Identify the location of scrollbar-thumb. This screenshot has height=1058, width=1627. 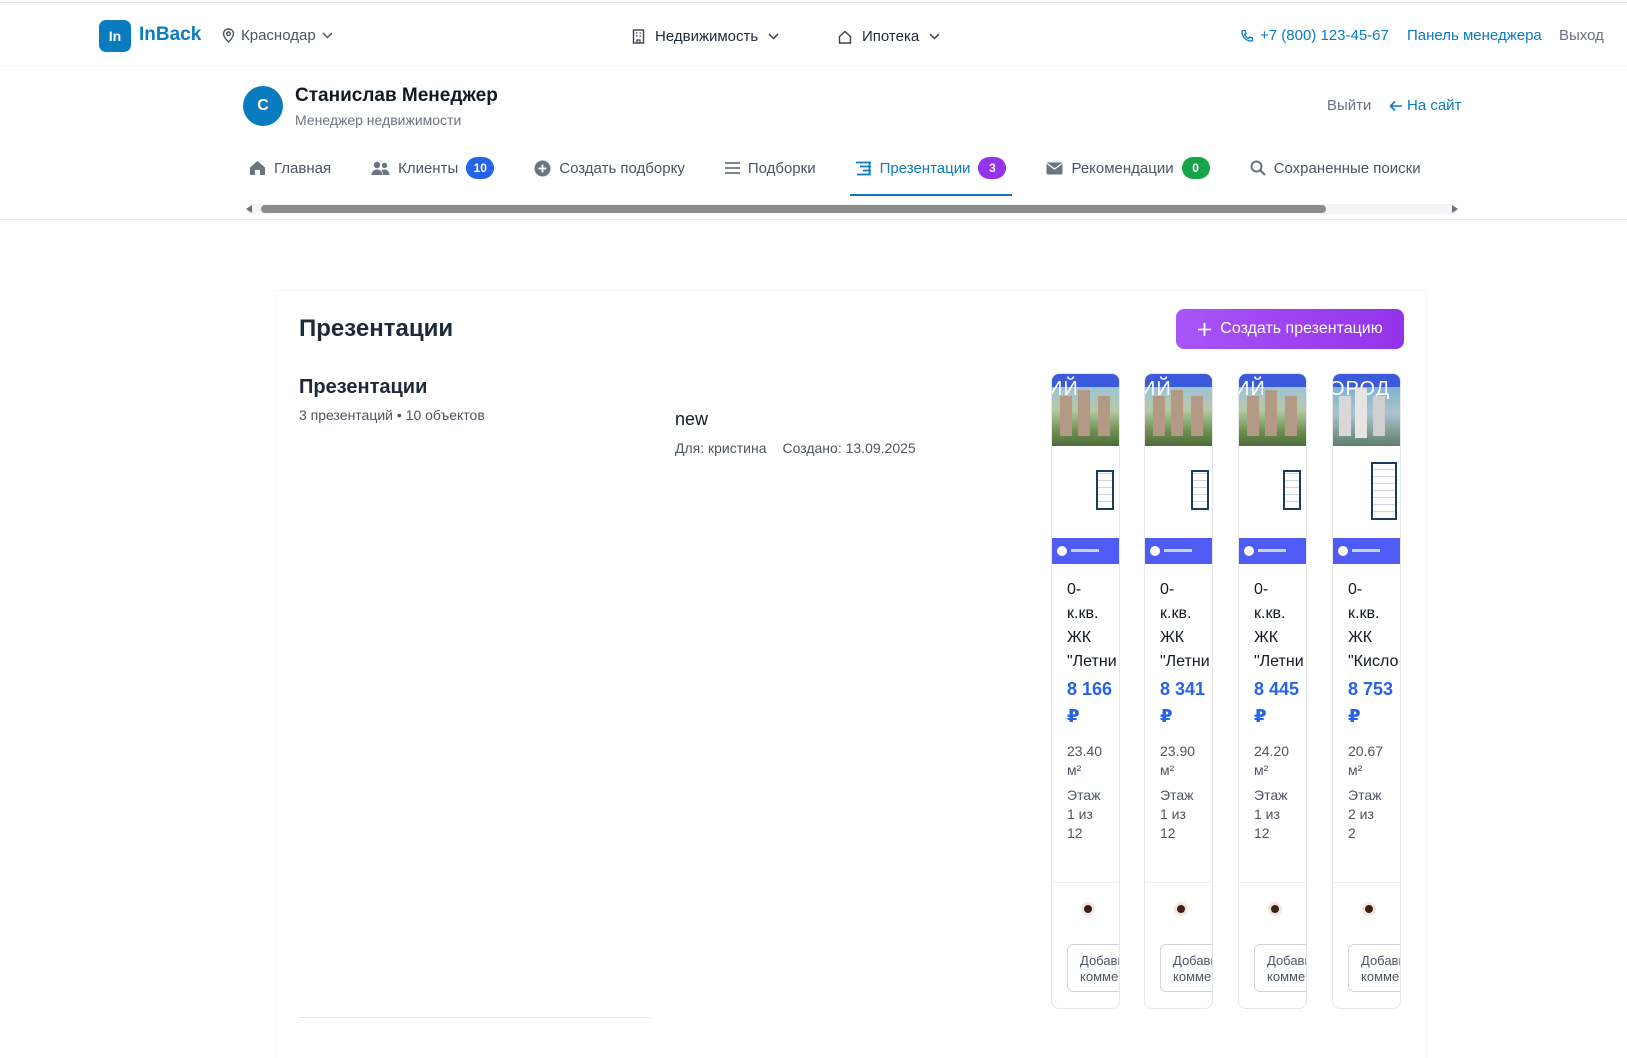
(793, 209).